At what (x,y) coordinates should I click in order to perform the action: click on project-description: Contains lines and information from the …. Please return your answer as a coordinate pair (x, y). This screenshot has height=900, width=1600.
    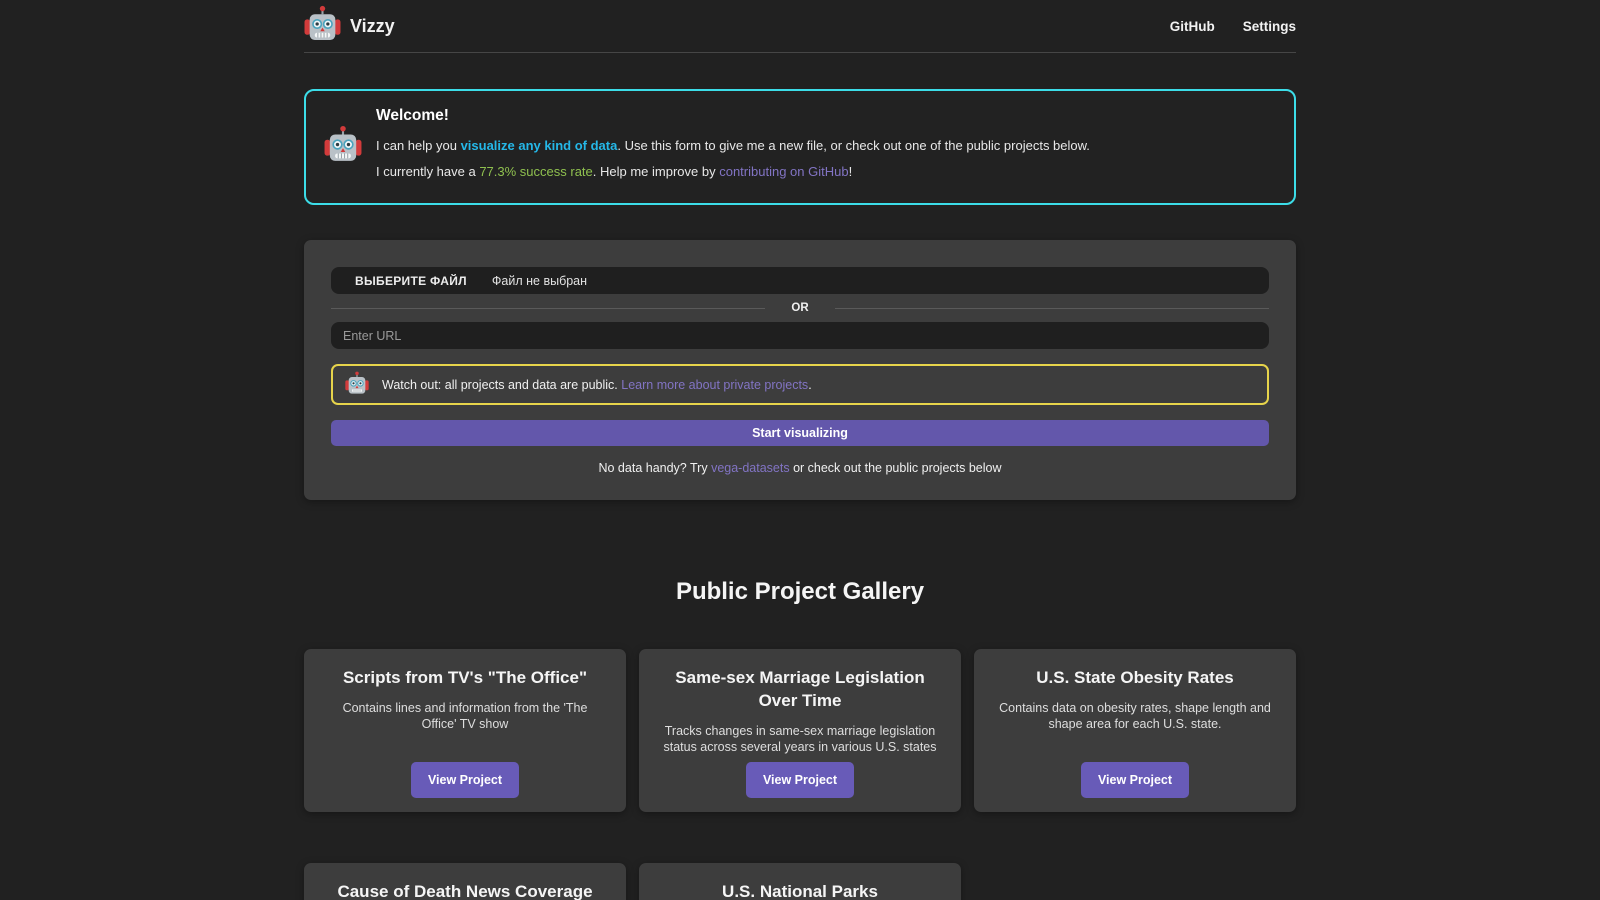
    Looking at the image, I should click on (465, 716).